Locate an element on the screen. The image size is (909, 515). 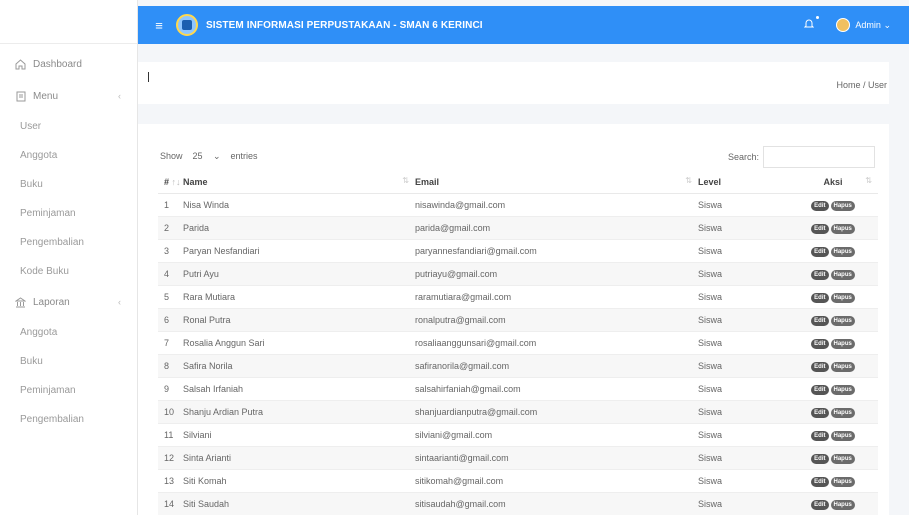
row-number: 2 is located at coordinates (170, 228).